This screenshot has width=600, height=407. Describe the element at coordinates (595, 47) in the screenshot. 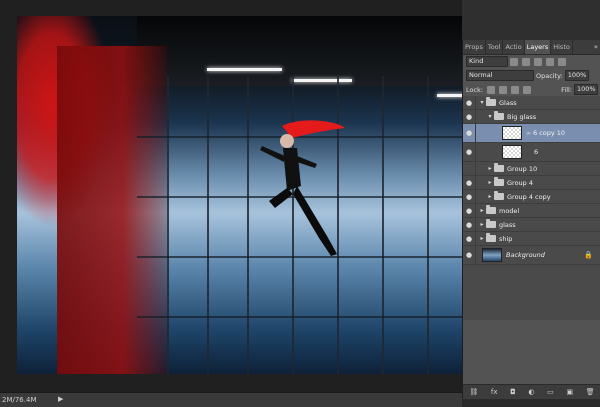

I see `panel-menu-icon: »` at that location.